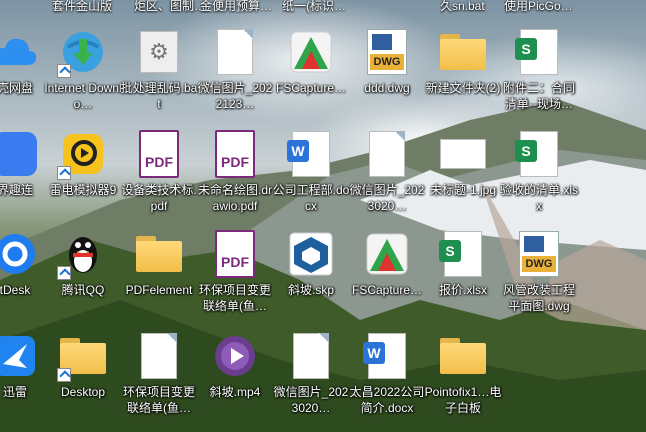 The image size is (646, 432). Describe the element at coordinates (463, 88) in the screenshot. I see `icon-label: 新建文件夹(2)` at that location.